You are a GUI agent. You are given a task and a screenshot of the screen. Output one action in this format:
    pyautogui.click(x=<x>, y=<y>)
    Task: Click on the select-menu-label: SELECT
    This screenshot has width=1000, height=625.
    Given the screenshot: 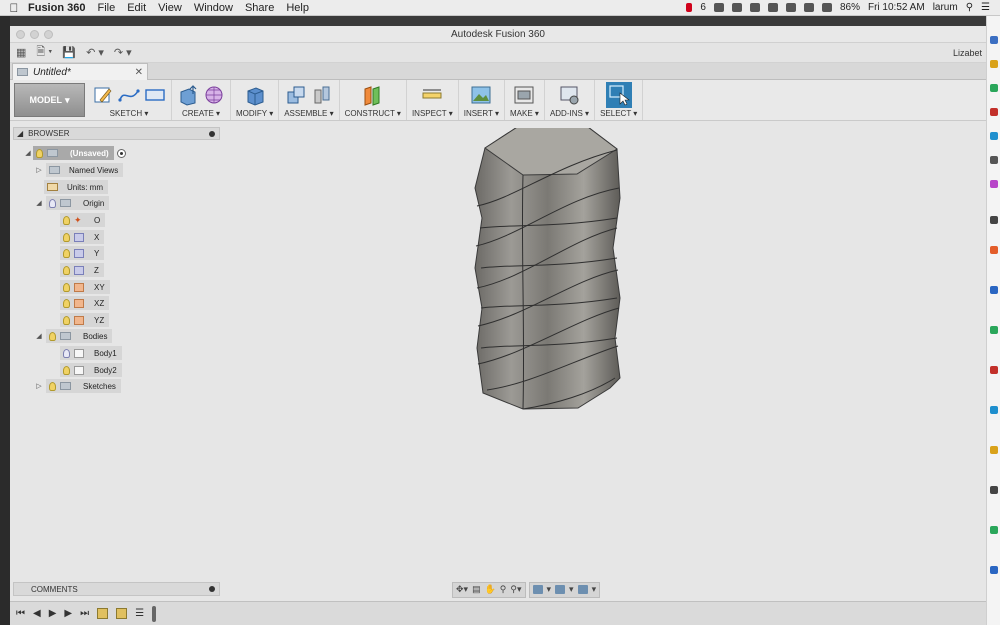 What is the action you would take?
    pyautogui.click(x=615, y=113)
    